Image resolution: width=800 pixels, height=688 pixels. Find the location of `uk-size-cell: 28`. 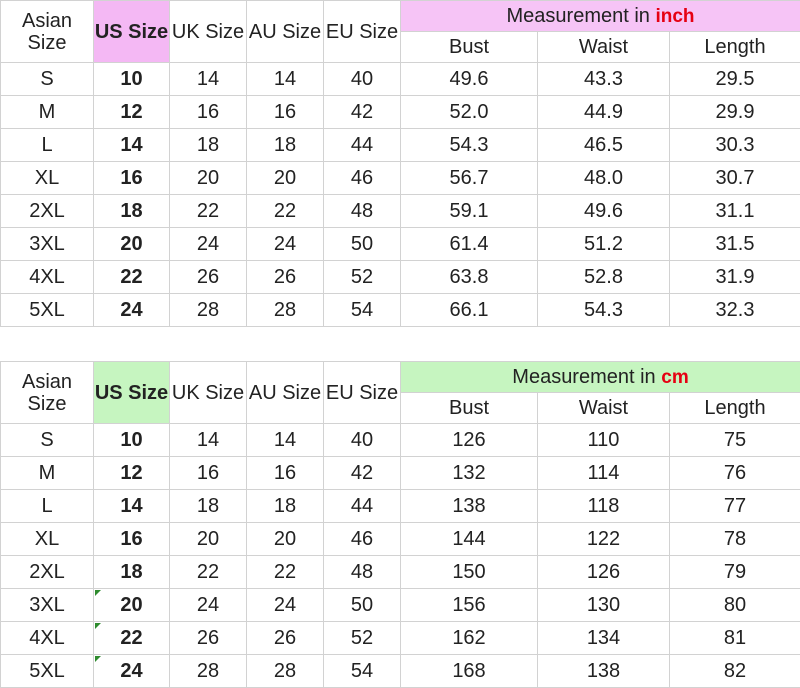

uk-size-cell: 28 is located at coordinates (208, 671).